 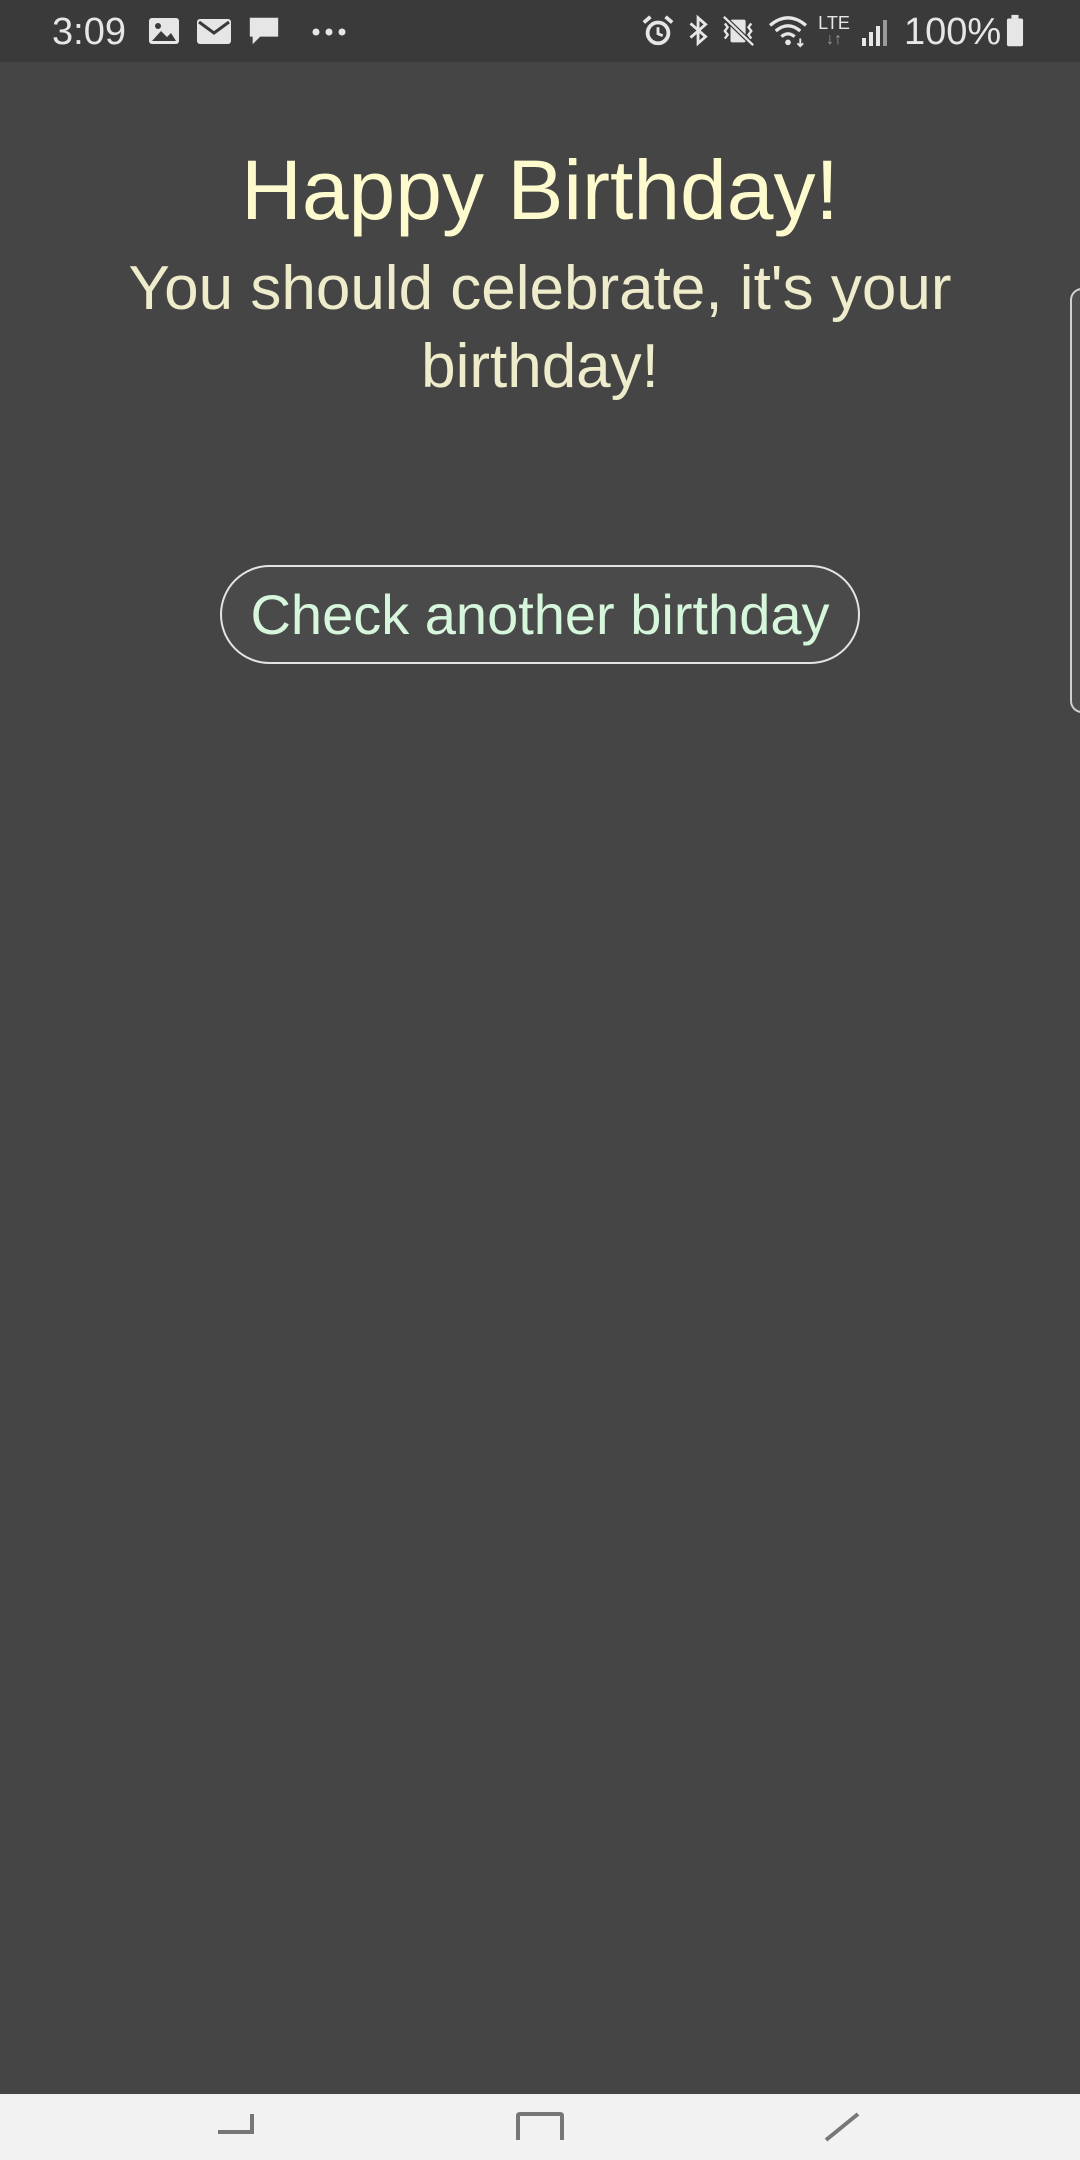 I want to click on check-another-birthday-button: Check another birthday, so click(x=540, y=614).